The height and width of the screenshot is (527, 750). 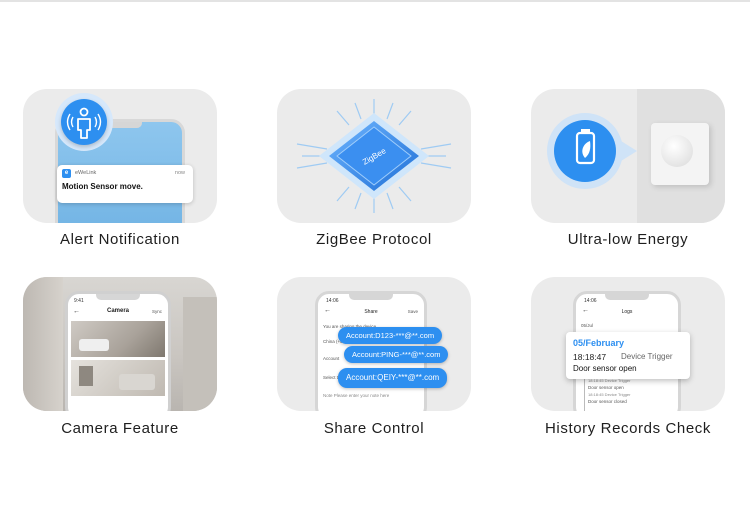 What do you see at coordinates (84, 122) in the screenshot?
I see `motion-person-icon` at bounding box center [84, 122].